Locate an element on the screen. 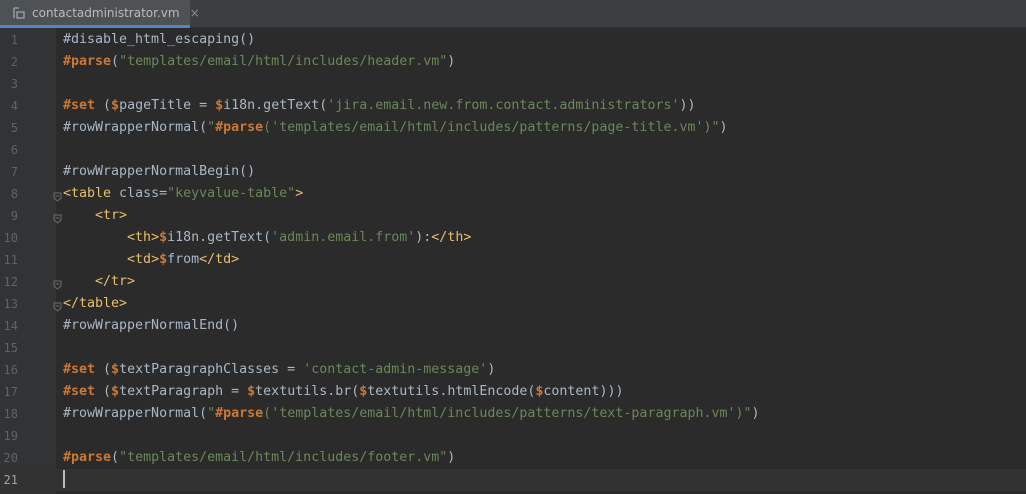  line-number: 2 is located at coordinates (14, 62).